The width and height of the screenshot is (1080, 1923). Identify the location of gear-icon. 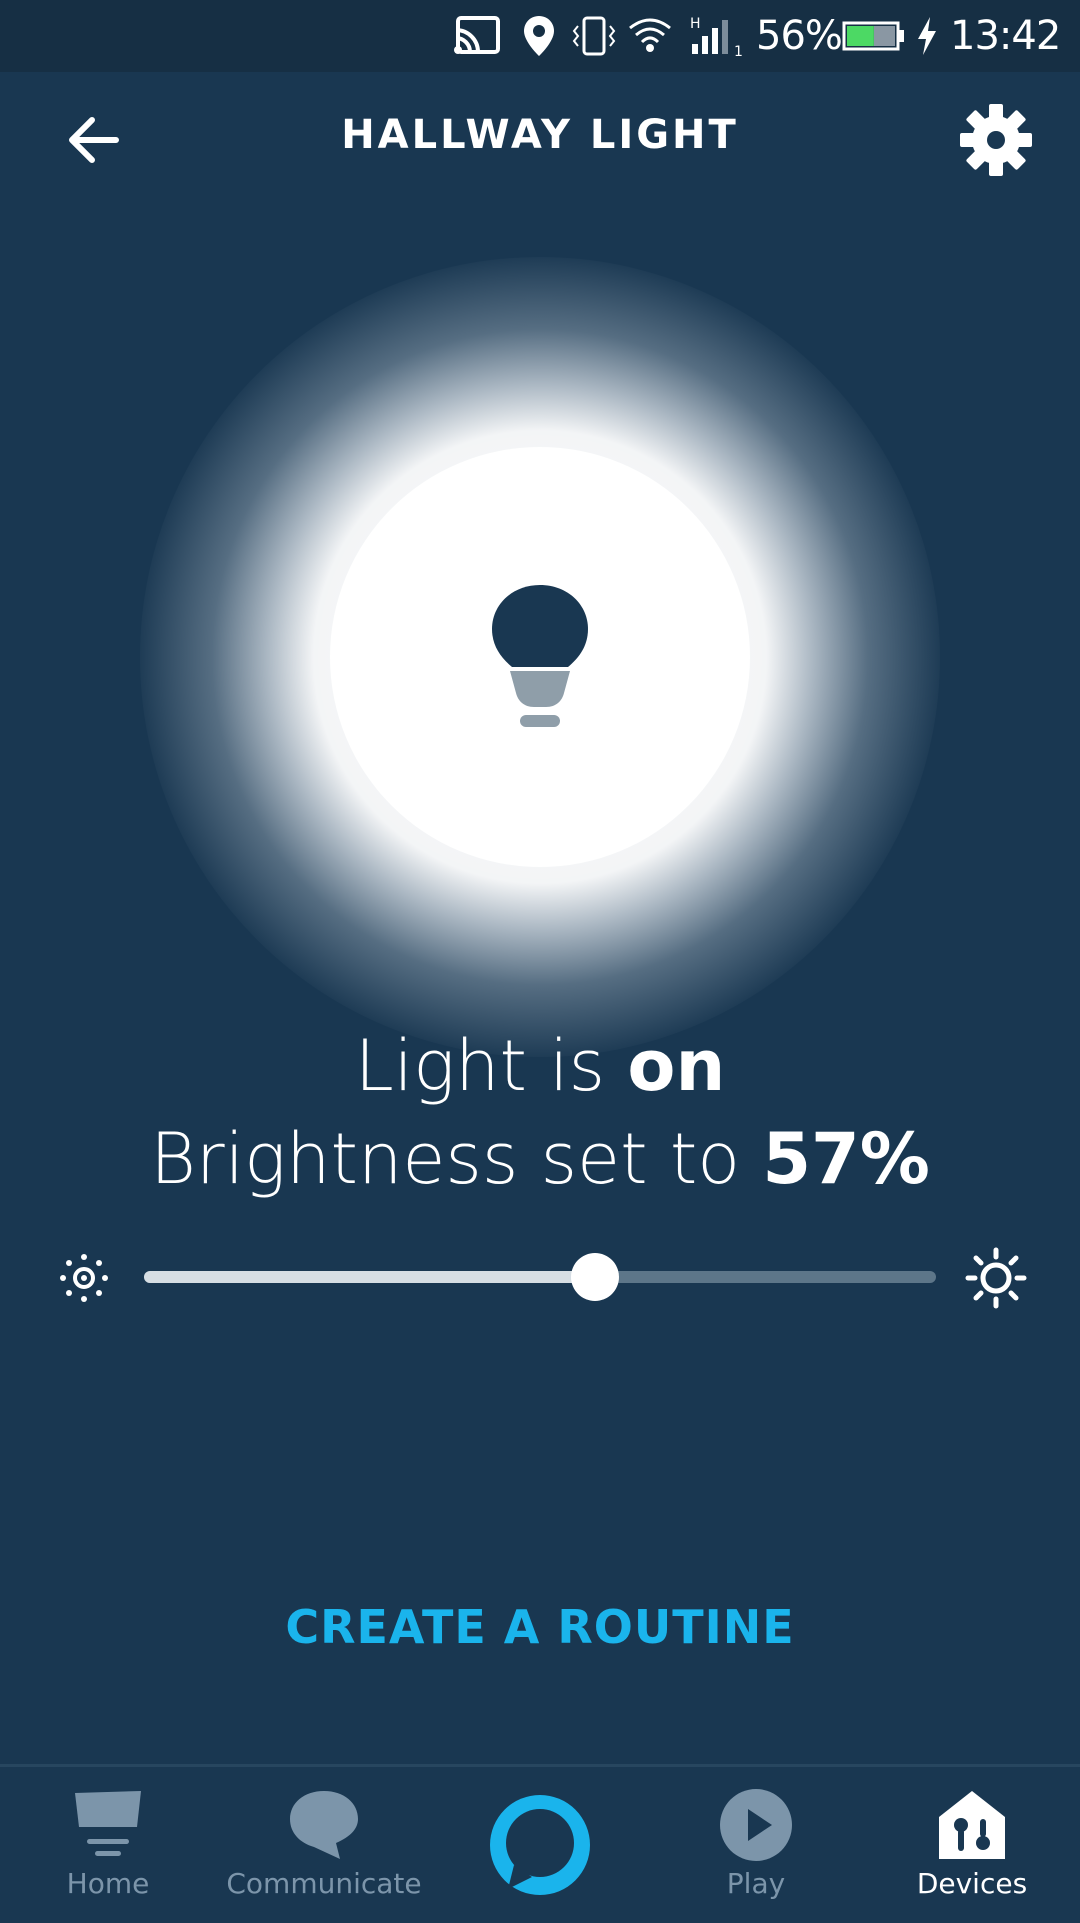
(996, 140).